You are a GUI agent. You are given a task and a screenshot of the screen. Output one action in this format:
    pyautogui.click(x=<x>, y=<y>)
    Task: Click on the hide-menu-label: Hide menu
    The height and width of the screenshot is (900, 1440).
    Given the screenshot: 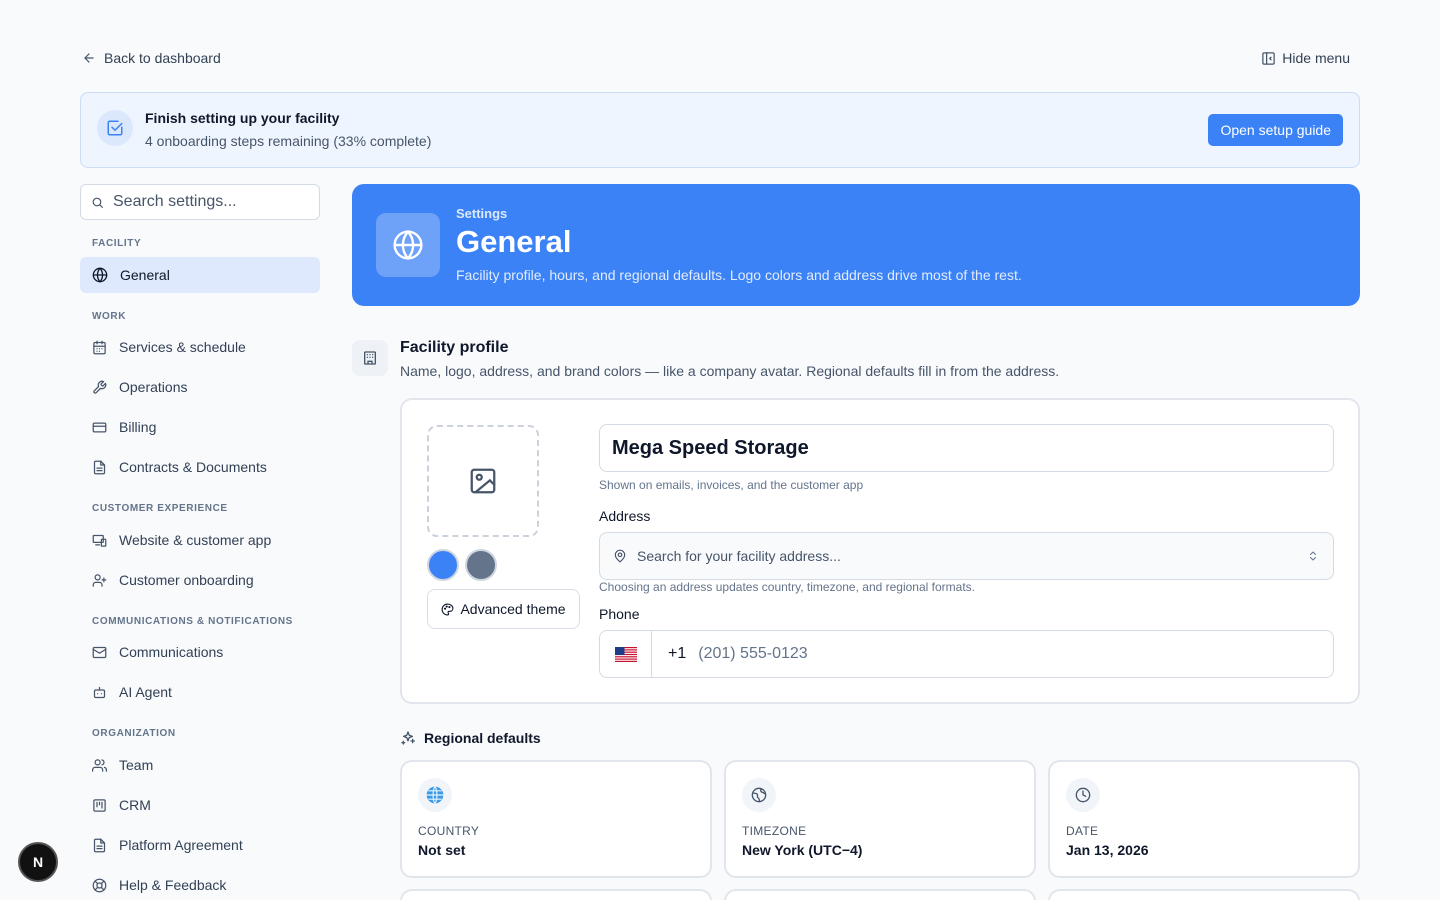 What is the action you would take?
    pyautogui.click(x=1316, y=58)
    